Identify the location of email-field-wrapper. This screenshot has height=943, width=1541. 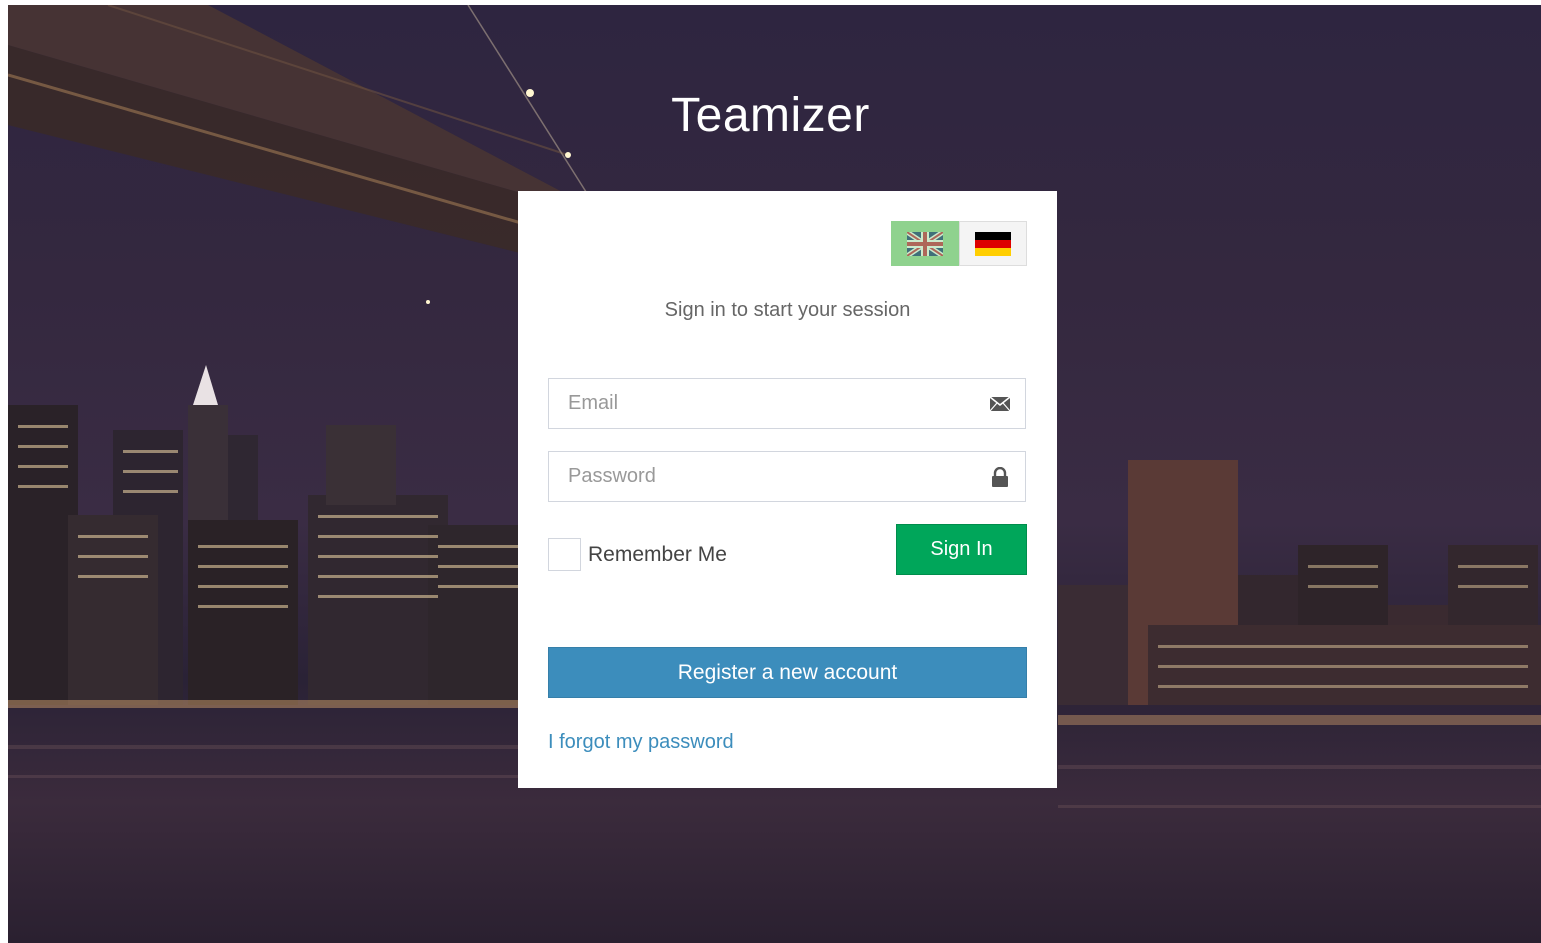
(787, 403).